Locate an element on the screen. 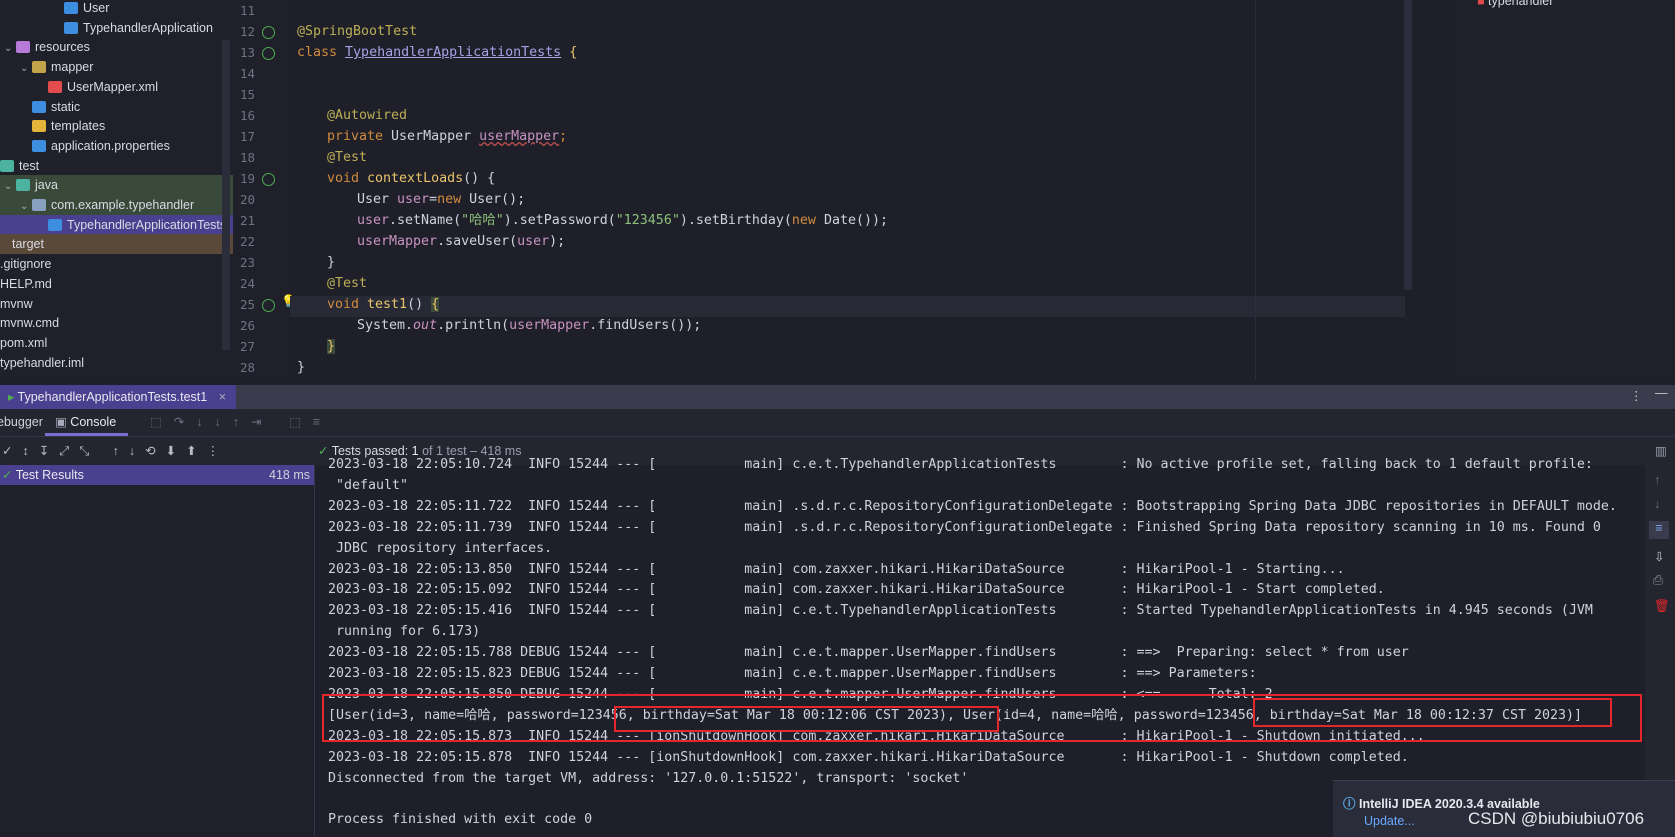 Image resolution: width=1675 pixels, height=837 pixels. tree-item: static is located at coordinates (50, 107).